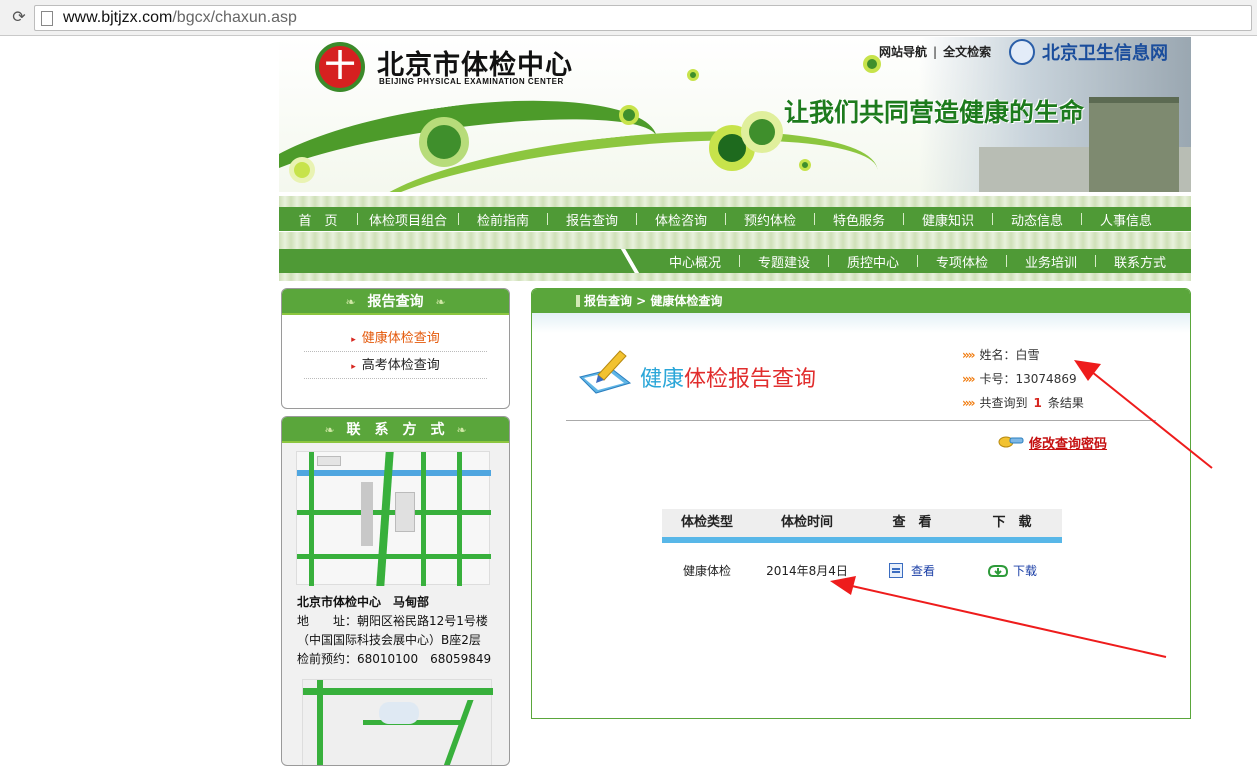 The width and height of the screenshot is (1257, 766). Describe the element at coordinates (862, 526) in the screenshot. I see `table-header: 体检类型 体检时间 查 看 下 载` at that location.